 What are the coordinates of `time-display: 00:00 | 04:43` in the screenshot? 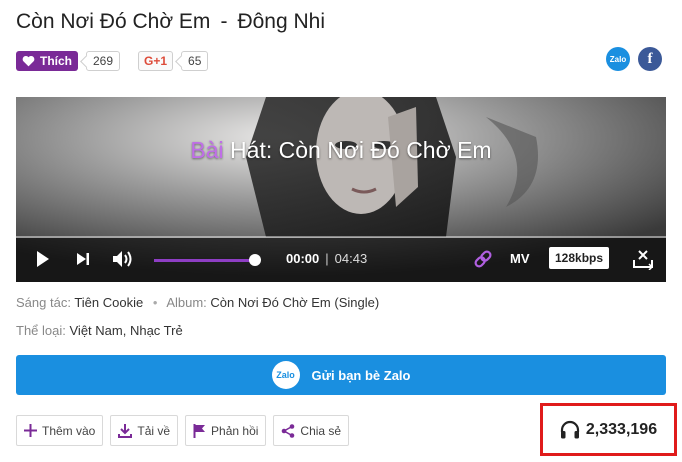 It's located at (326, 258).